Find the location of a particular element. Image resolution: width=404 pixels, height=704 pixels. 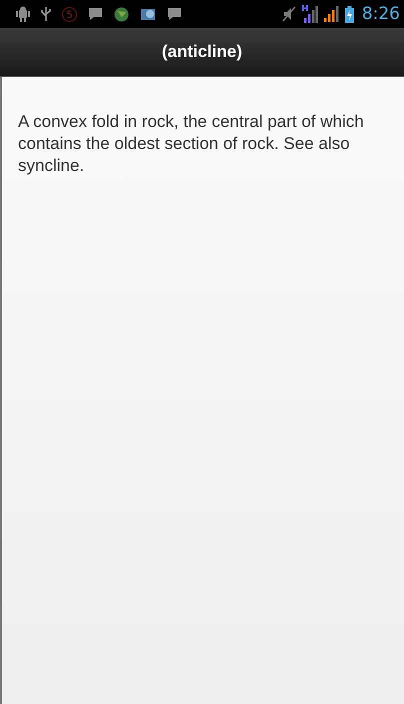

definition-text: A convex fold in rock, the central part of which contains the oldest section of rock. See also syncline. is located at coordinates (191, 144).